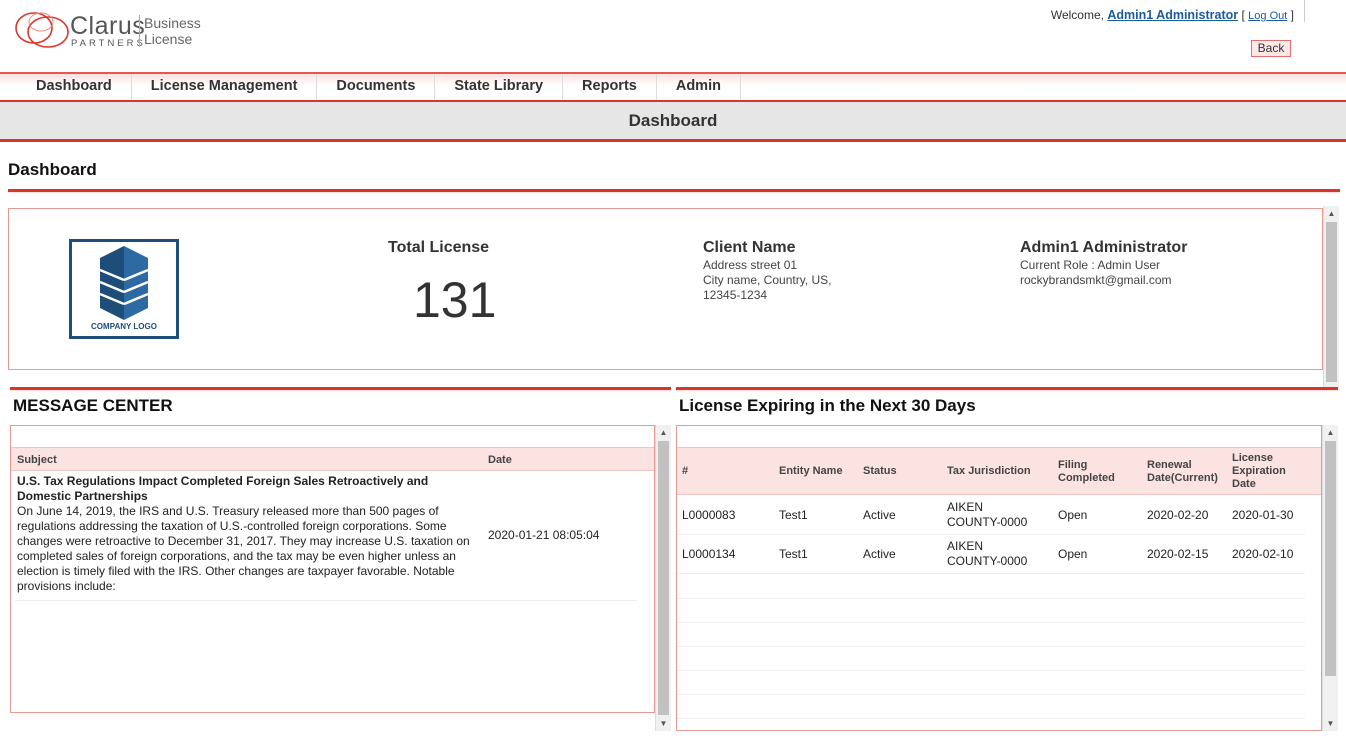  Describe the element at coordinates (1187, 472) in the screenshot. I see `column-header-renewal-date: Renewal Date(Current)` at that location.